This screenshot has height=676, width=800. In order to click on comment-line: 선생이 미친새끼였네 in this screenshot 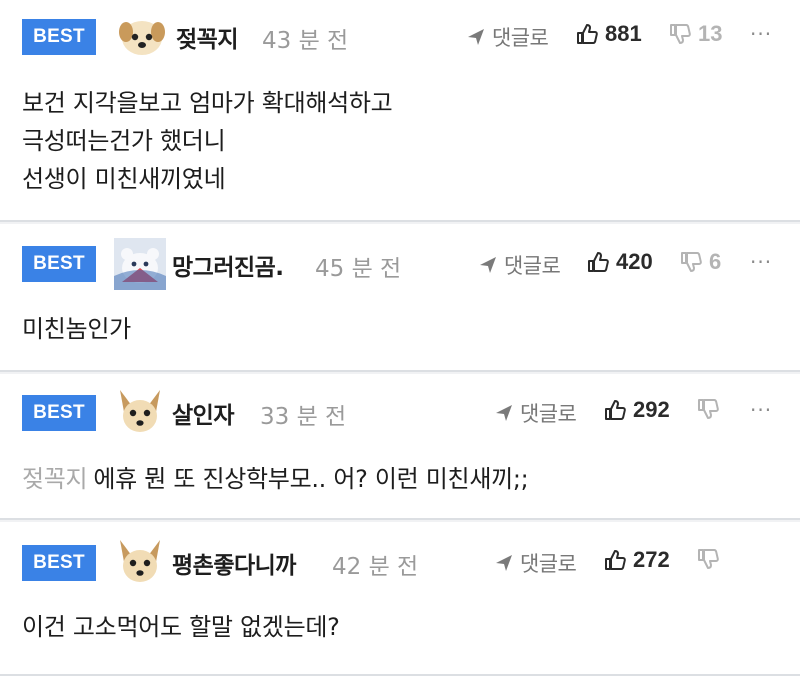, I will do `click(124, 179)`.